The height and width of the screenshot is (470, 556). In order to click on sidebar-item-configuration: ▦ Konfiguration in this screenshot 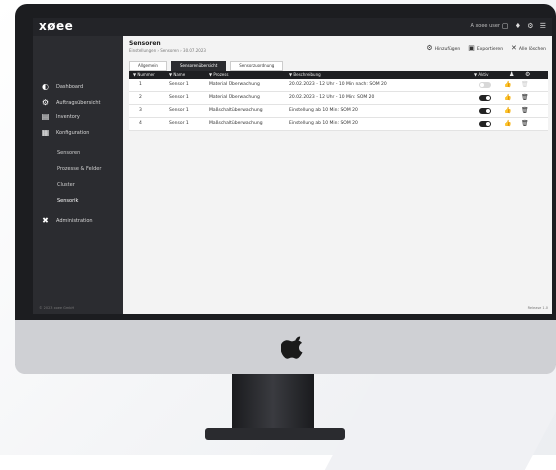, I will do `click(65, 132)`.